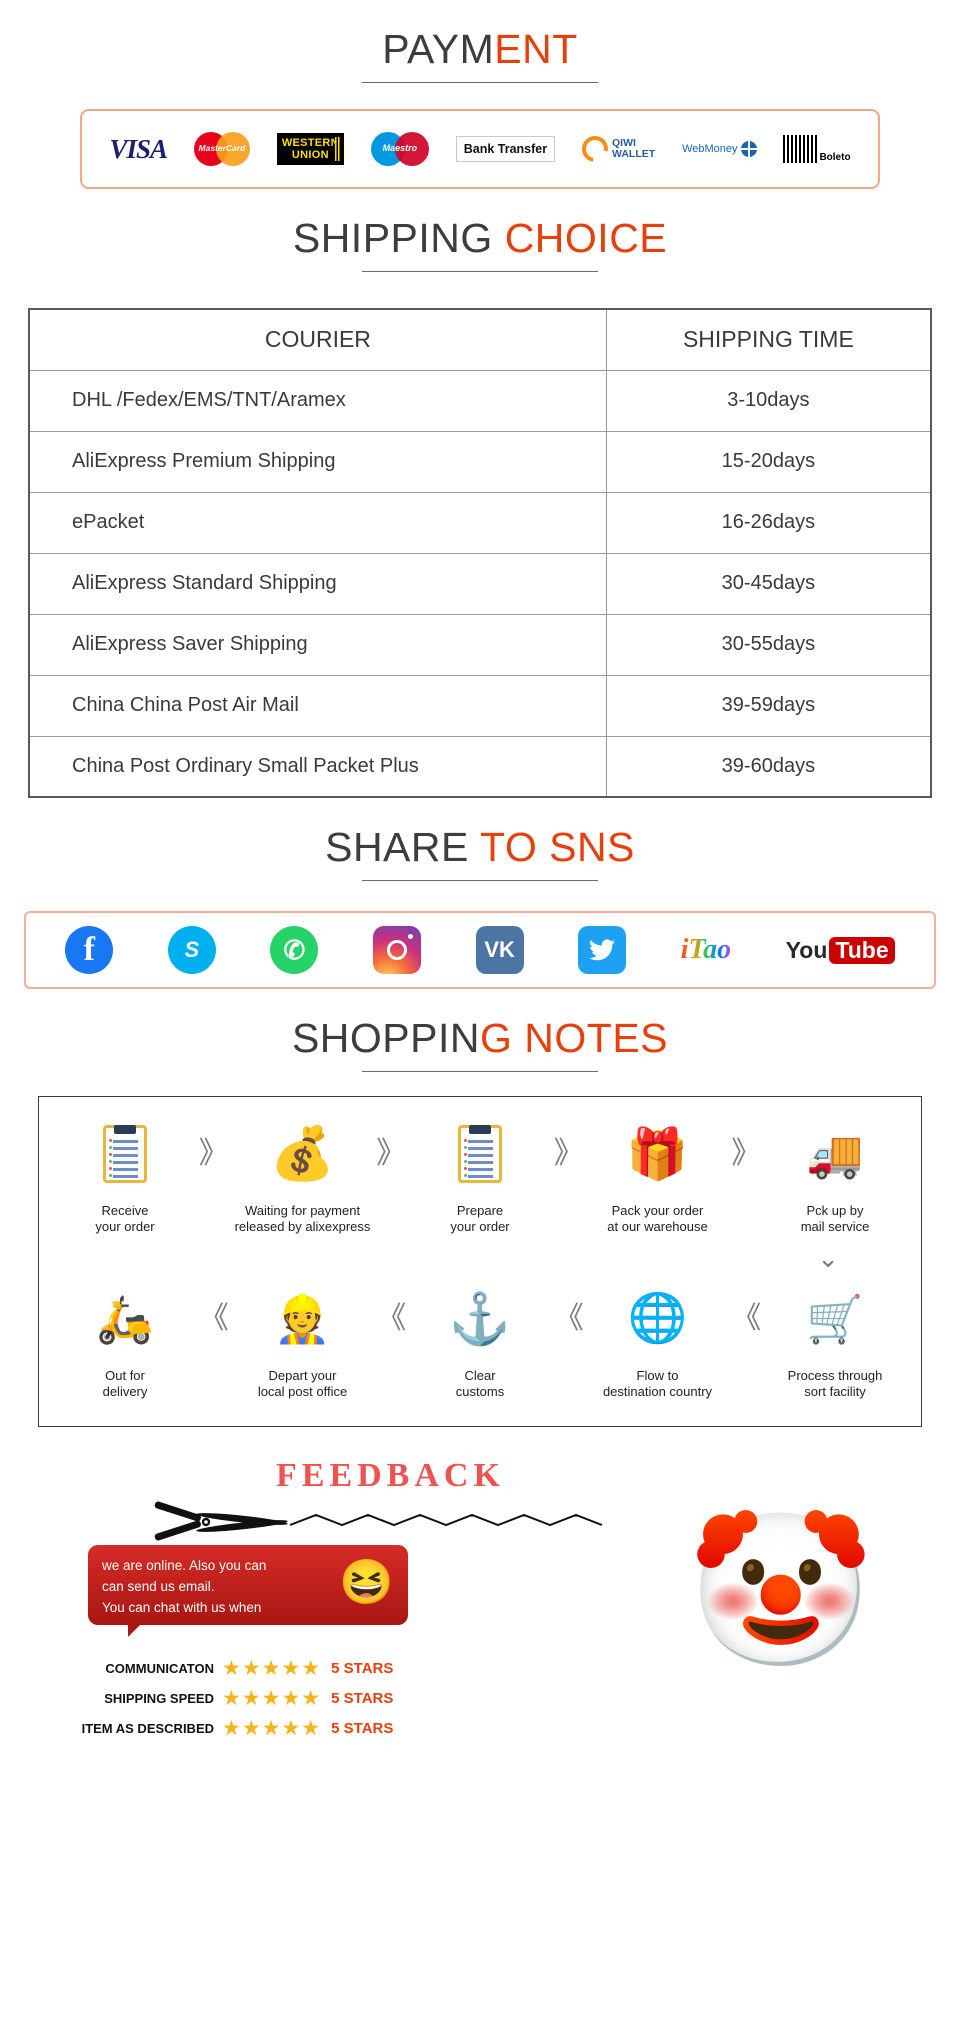 The height and width of the screenshot is (2018, 960). What do you see at coordinates (657, 1383) in the screenshot?
I see `step-caption: Flow to destination country` at bounding box center [657, 1383].